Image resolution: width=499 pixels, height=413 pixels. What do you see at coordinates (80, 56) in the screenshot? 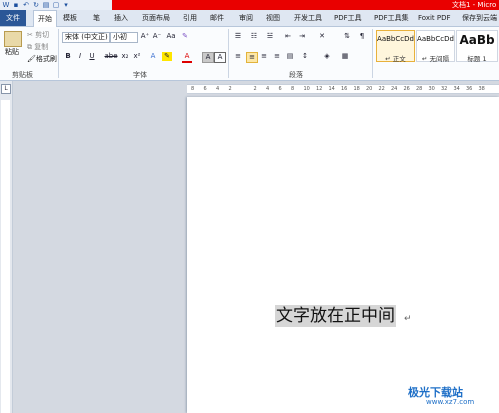
I see `italic-button: I` at bounding box center [80, 56].